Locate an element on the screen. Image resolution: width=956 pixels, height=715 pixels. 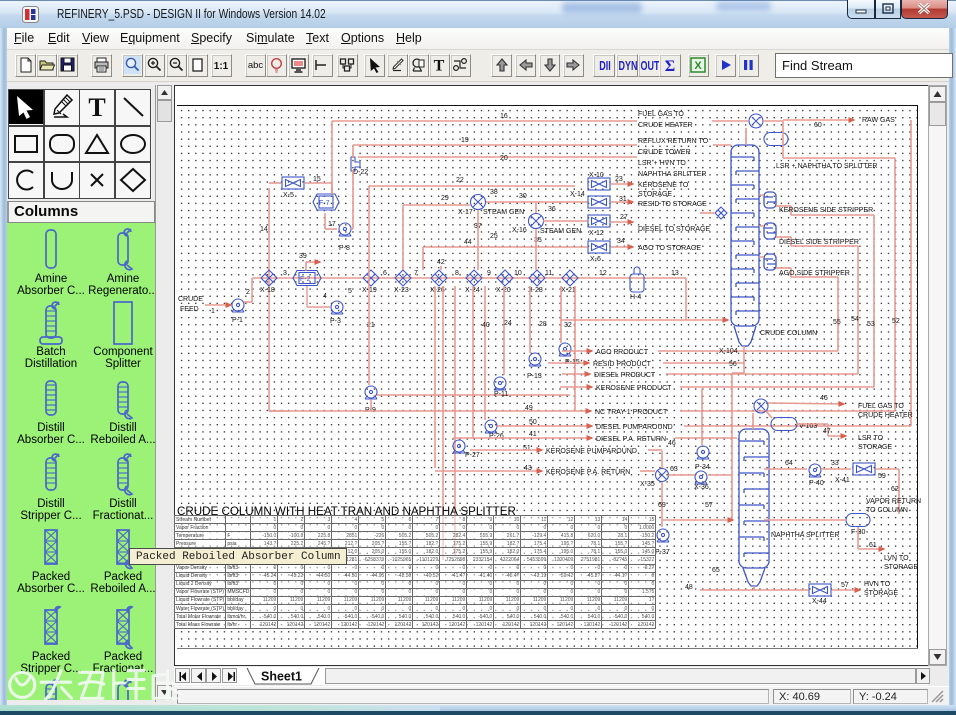
svg-text: 55 is located at coordinates (837, 322).